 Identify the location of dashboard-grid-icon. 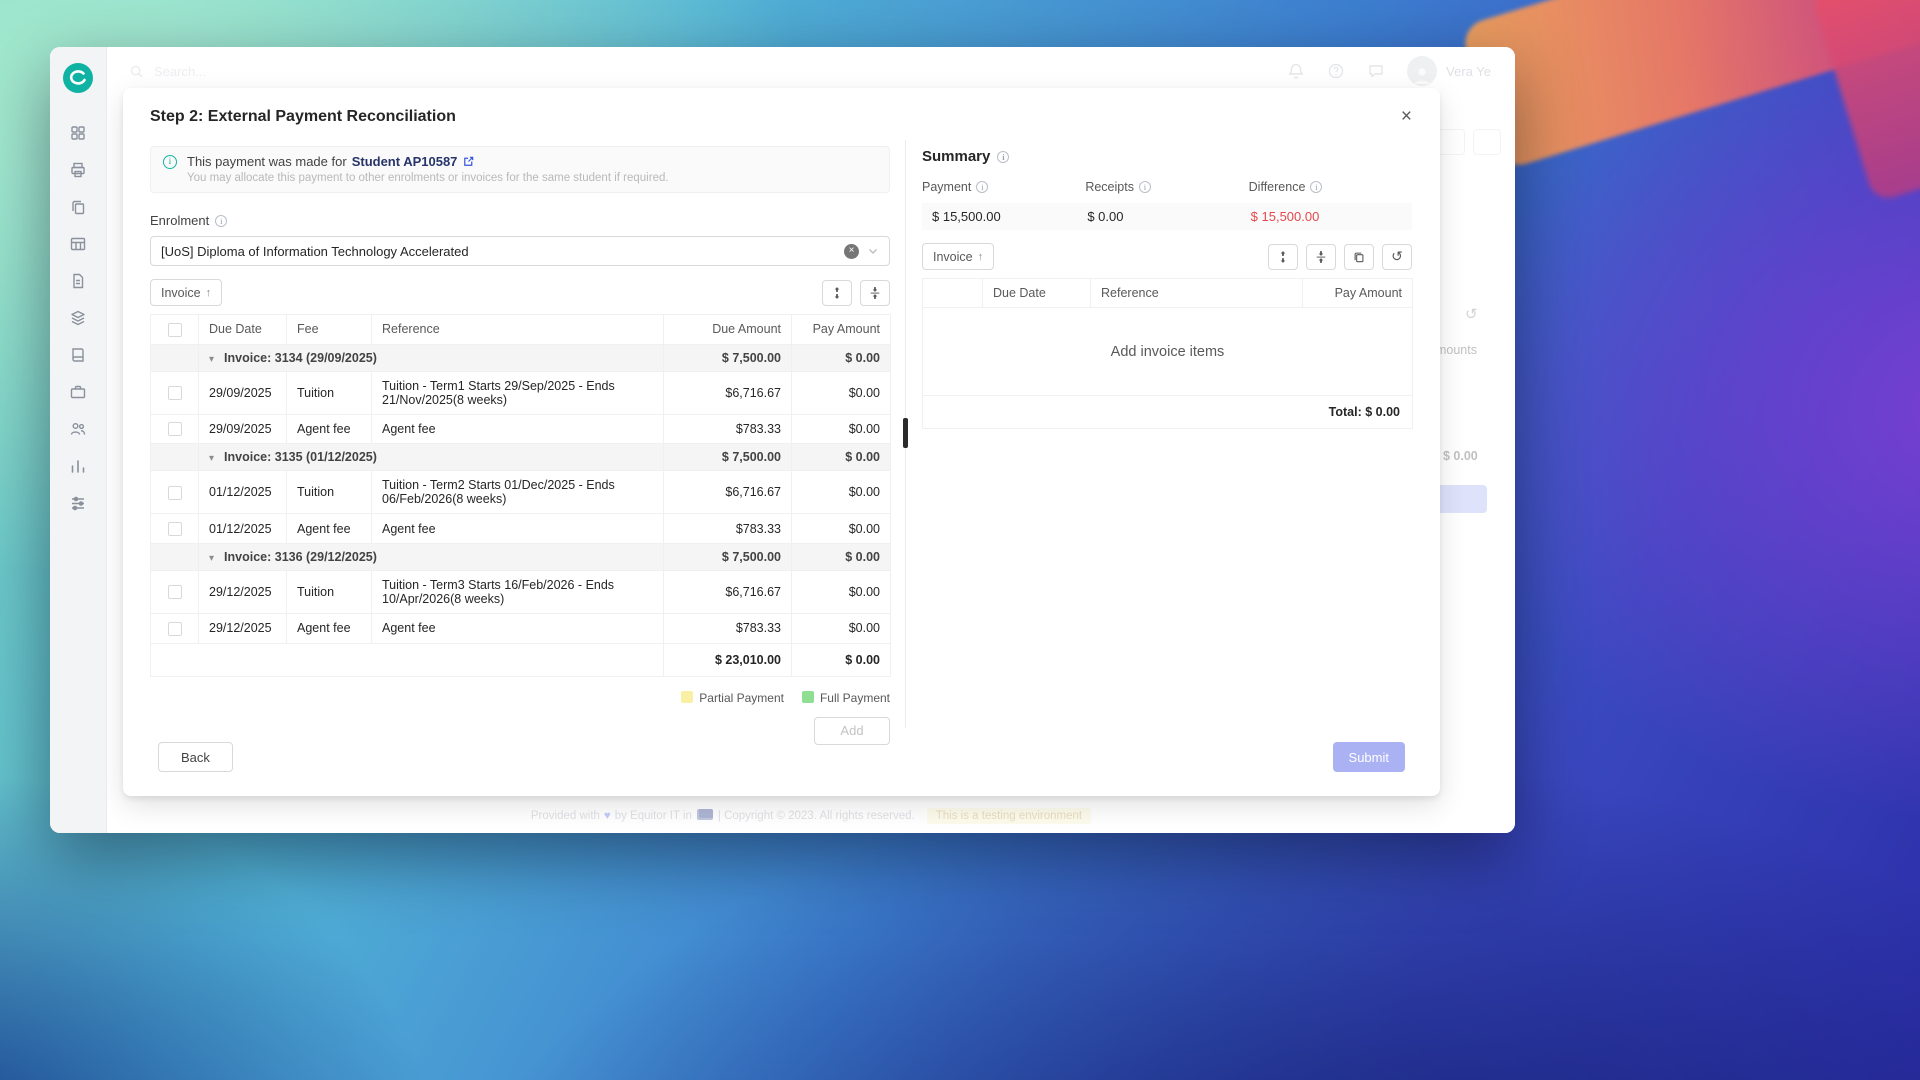
(78, 134).